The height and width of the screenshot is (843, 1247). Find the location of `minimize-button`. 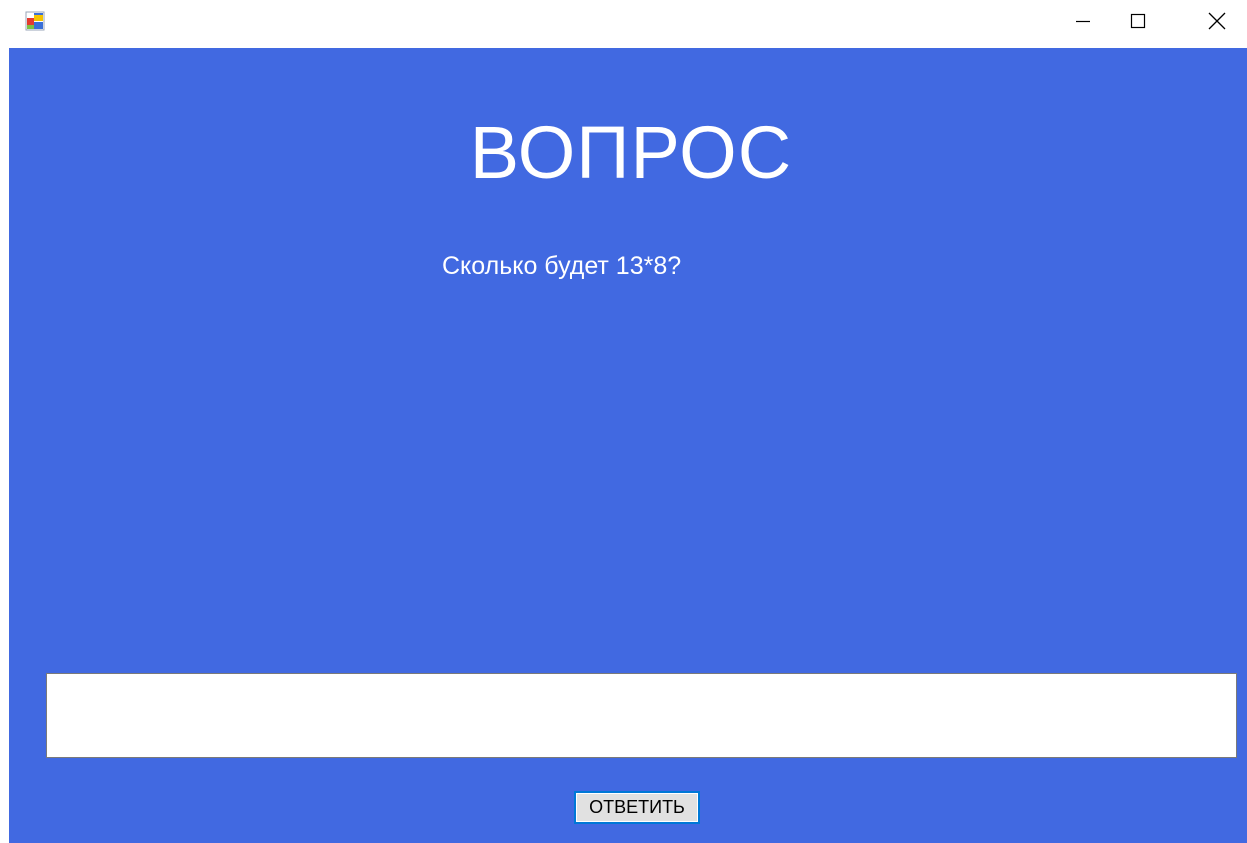

minimize-button is located at coordinates (1083, 21).